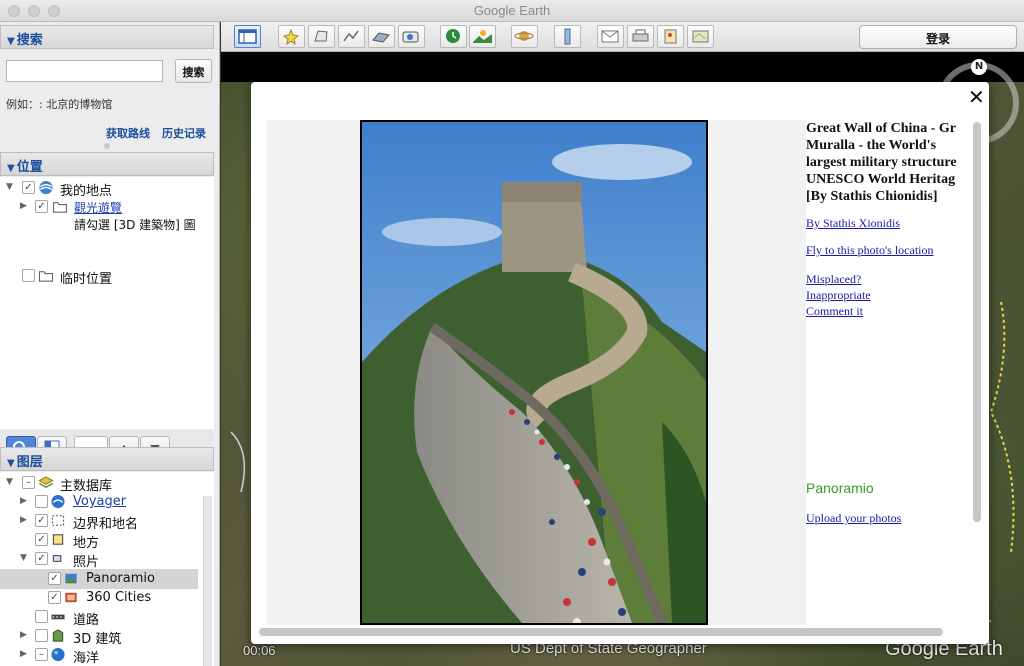  I want to click on panel-resize-handle, so click(107, 146).